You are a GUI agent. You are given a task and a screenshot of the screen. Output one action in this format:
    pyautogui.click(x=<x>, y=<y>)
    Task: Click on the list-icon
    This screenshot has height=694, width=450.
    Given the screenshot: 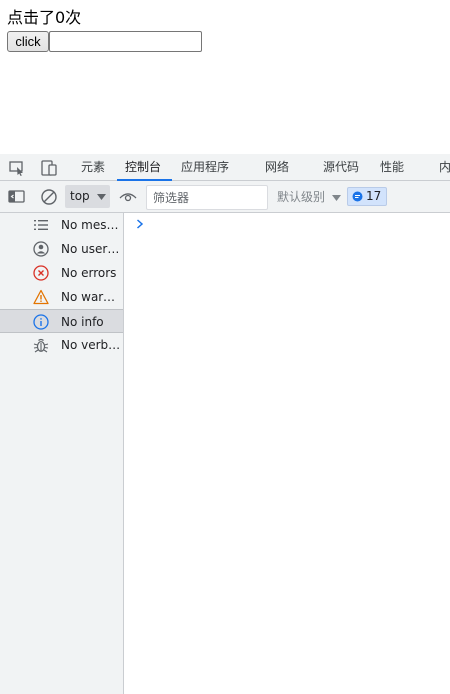 What is the action you would take?
    pyautogui.click(x=41, y=225)
    